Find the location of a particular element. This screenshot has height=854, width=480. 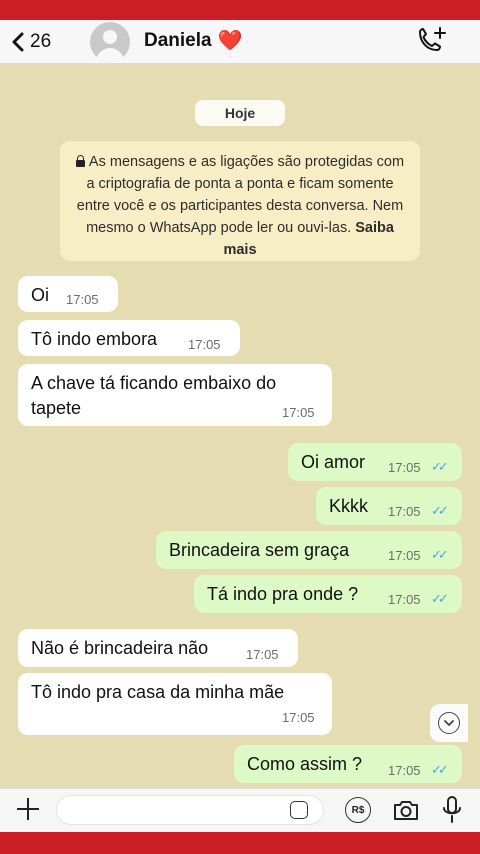

scroll-to-bottom-button is located at coordinates (449, 723).